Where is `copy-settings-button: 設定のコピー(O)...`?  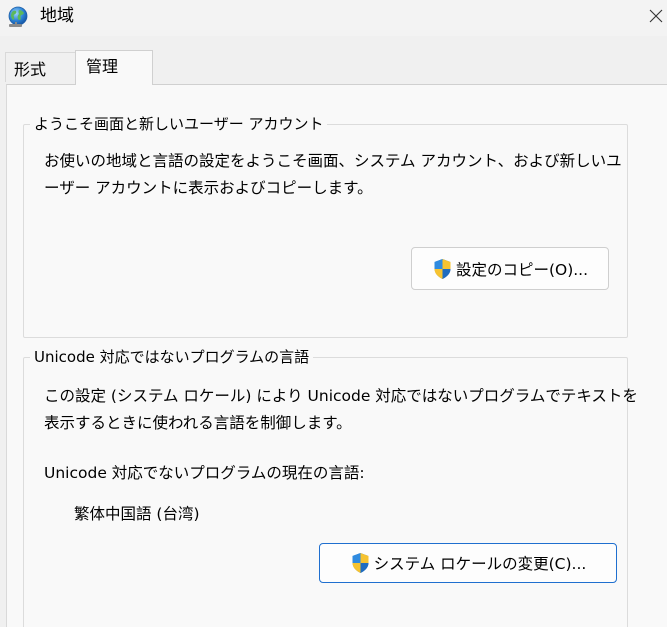 copy-settings-button: 設定のコピー(O)... is located at coordinates (510, 268).